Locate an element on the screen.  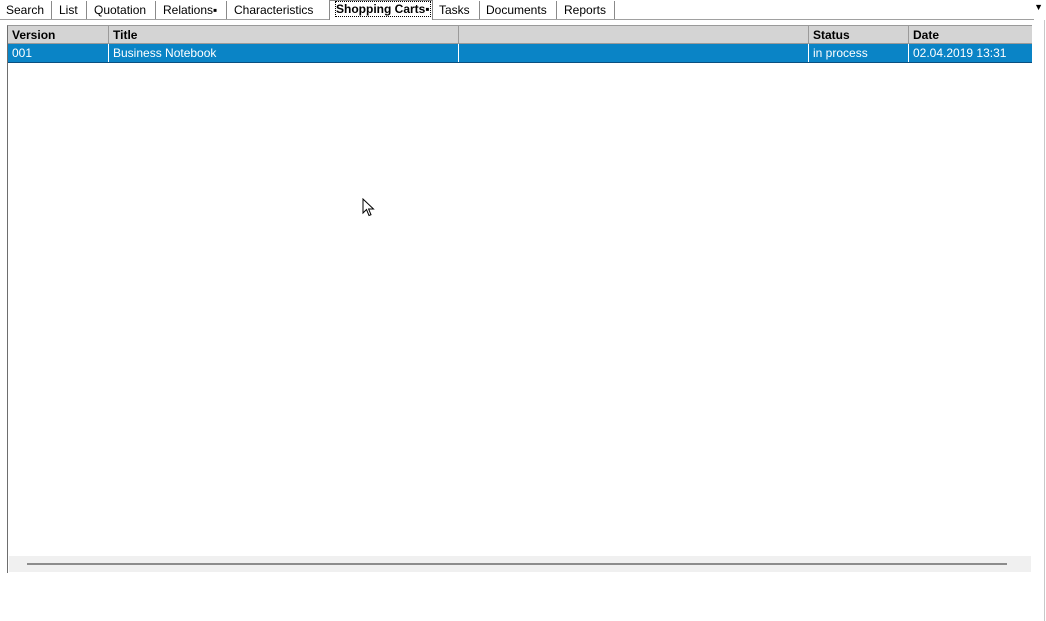
tab-label: Shopping Carts▪ is located at coordinates (383, 9).